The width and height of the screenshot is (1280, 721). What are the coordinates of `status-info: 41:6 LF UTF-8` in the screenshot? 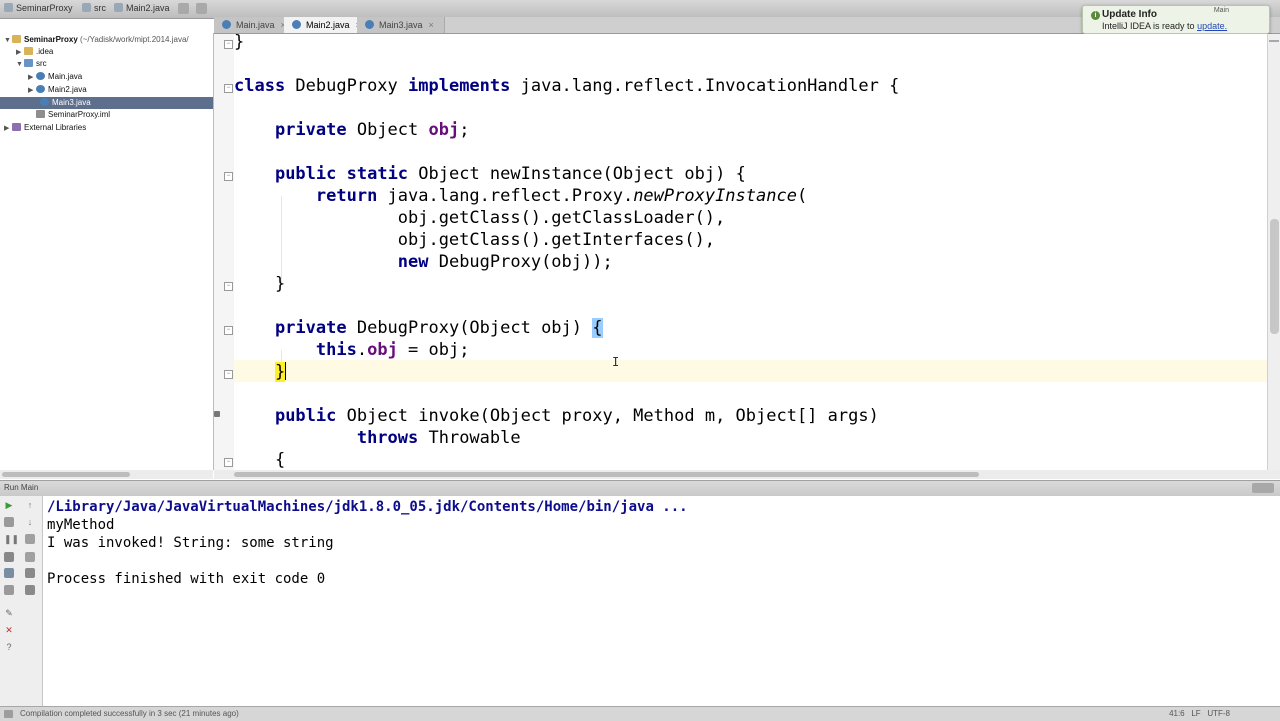 It's located at (1199, 713).